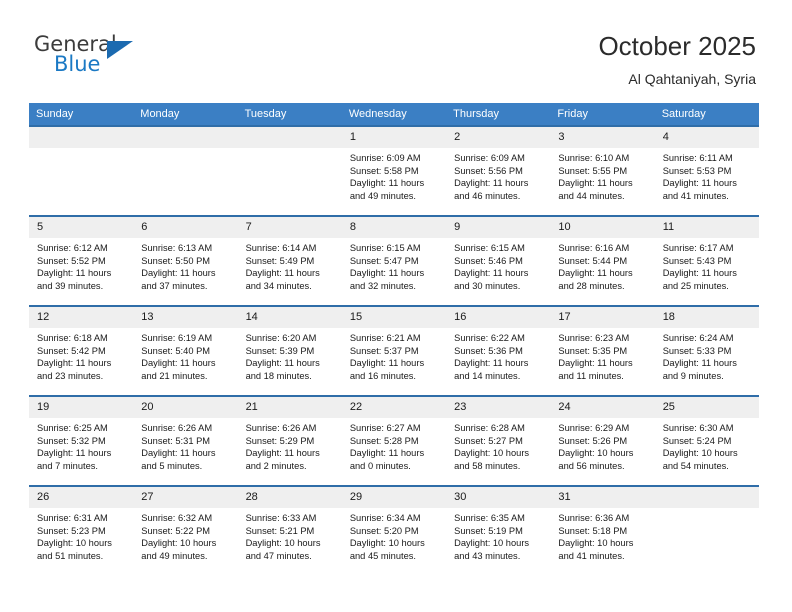  Describe the element at coordinates (594, 248) in the screenshot. I see `day-detail-line: Sunrise: 6:16 AM` at that location.